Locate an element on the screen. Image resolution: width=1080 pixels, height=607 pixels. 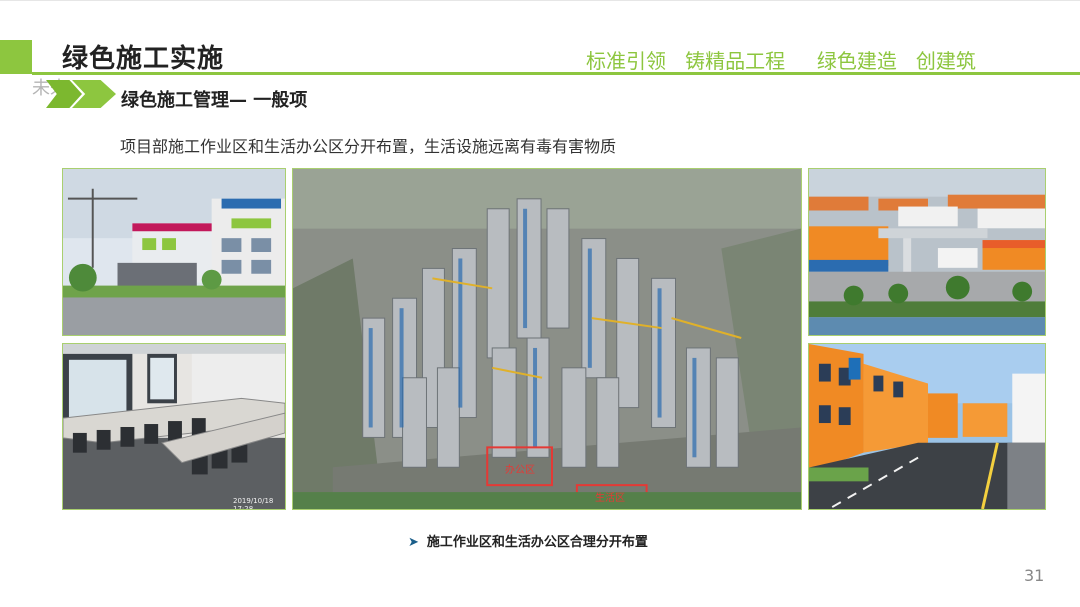
header-accent-block is located at coordinates (16, 57).